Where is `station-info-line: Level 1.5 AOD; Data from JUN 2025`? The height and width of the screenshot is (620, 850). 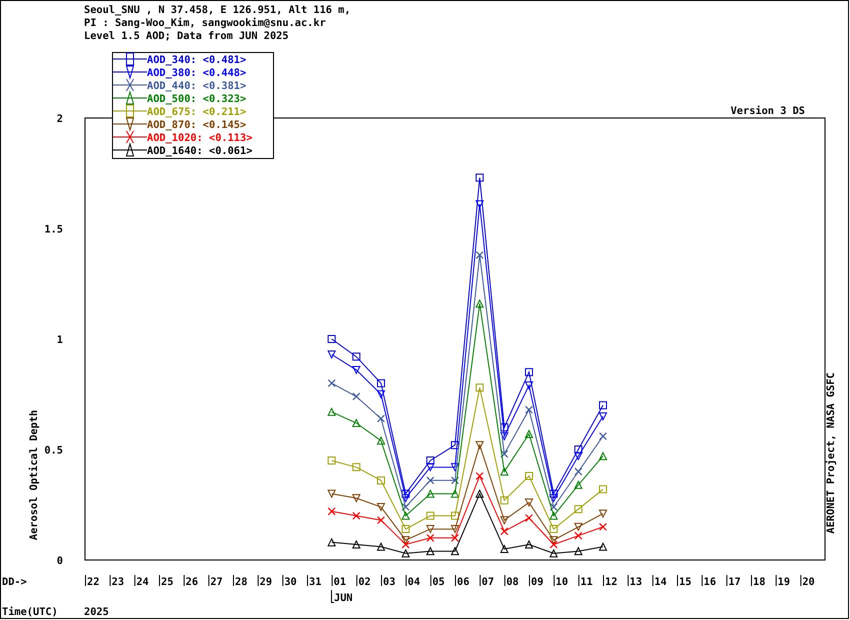 station-info-line: Level 1.5 AOD; Data from JUN 2025 is located at coordinates (186, 36).